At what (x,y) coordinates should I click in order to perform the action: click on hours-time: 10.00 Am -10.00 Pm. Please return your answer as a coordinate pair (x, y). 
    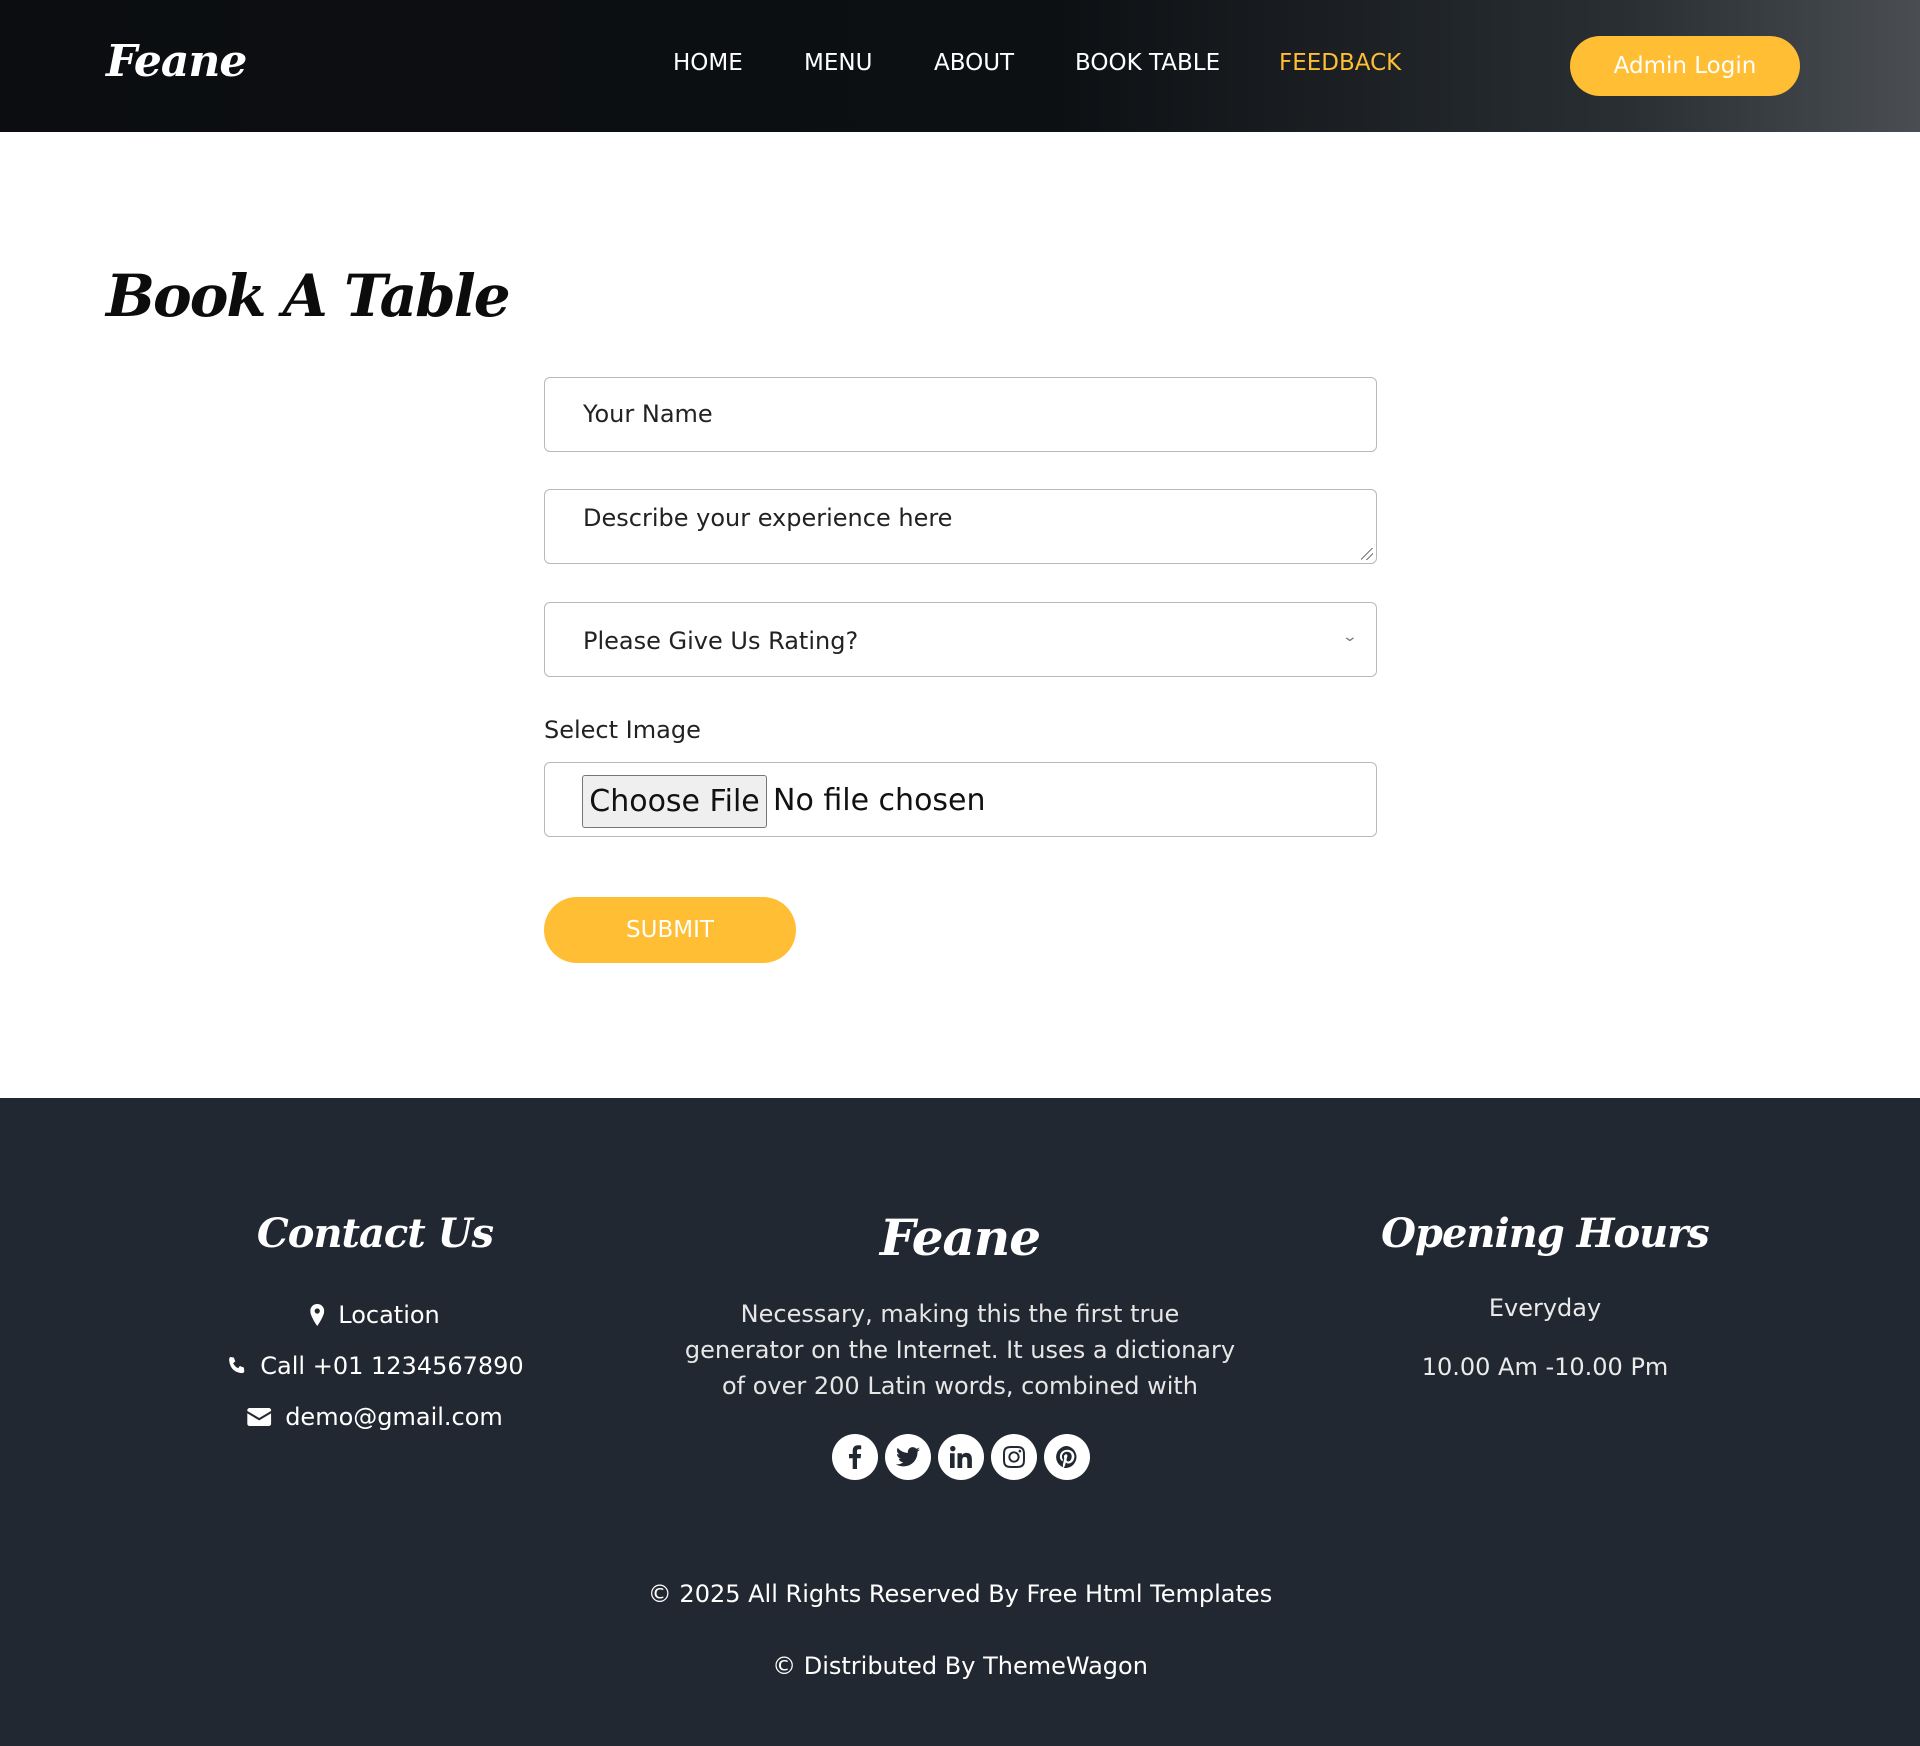
    Looking at the image, I should click on (1545, 1367).